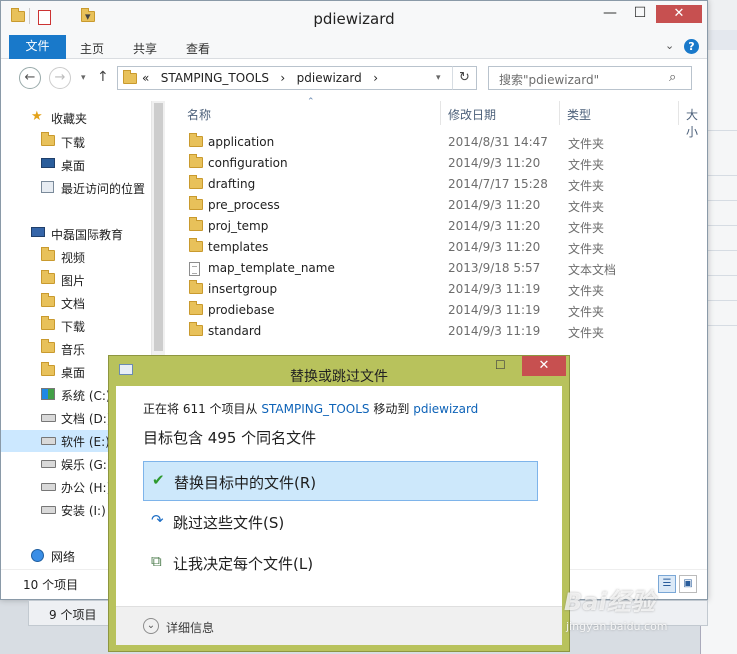 The height and width of the screenshot is (654, 737). Describe the element at coordinates (83, 165) in the screenshot. I see `nav-desktop: 桌面` at that location.